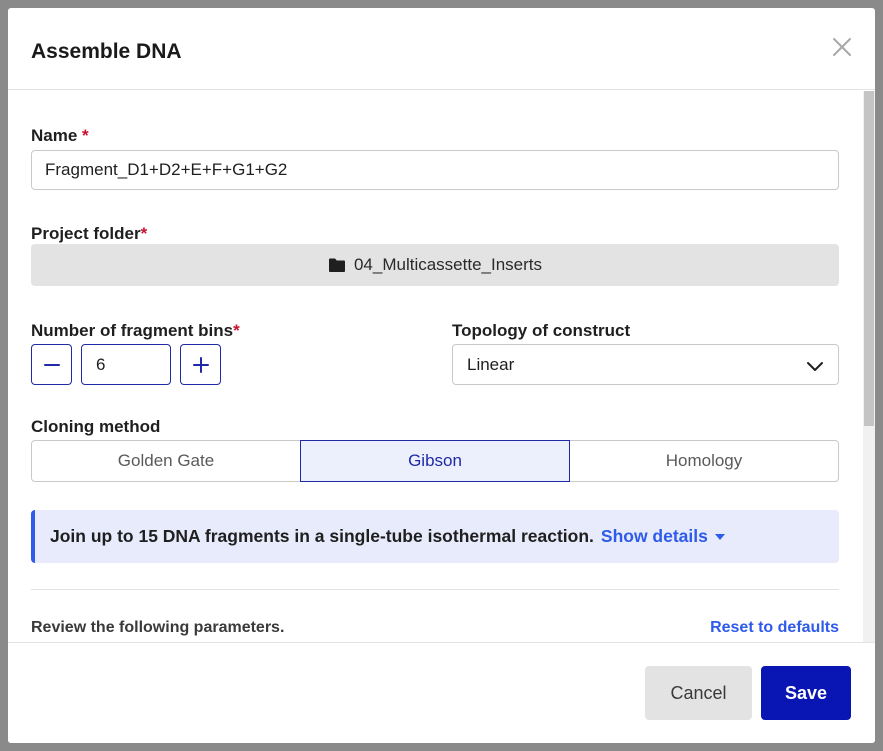 This screenshot has height=751, width=883. I want to click on topology-select: Linear, so click(645, 364).